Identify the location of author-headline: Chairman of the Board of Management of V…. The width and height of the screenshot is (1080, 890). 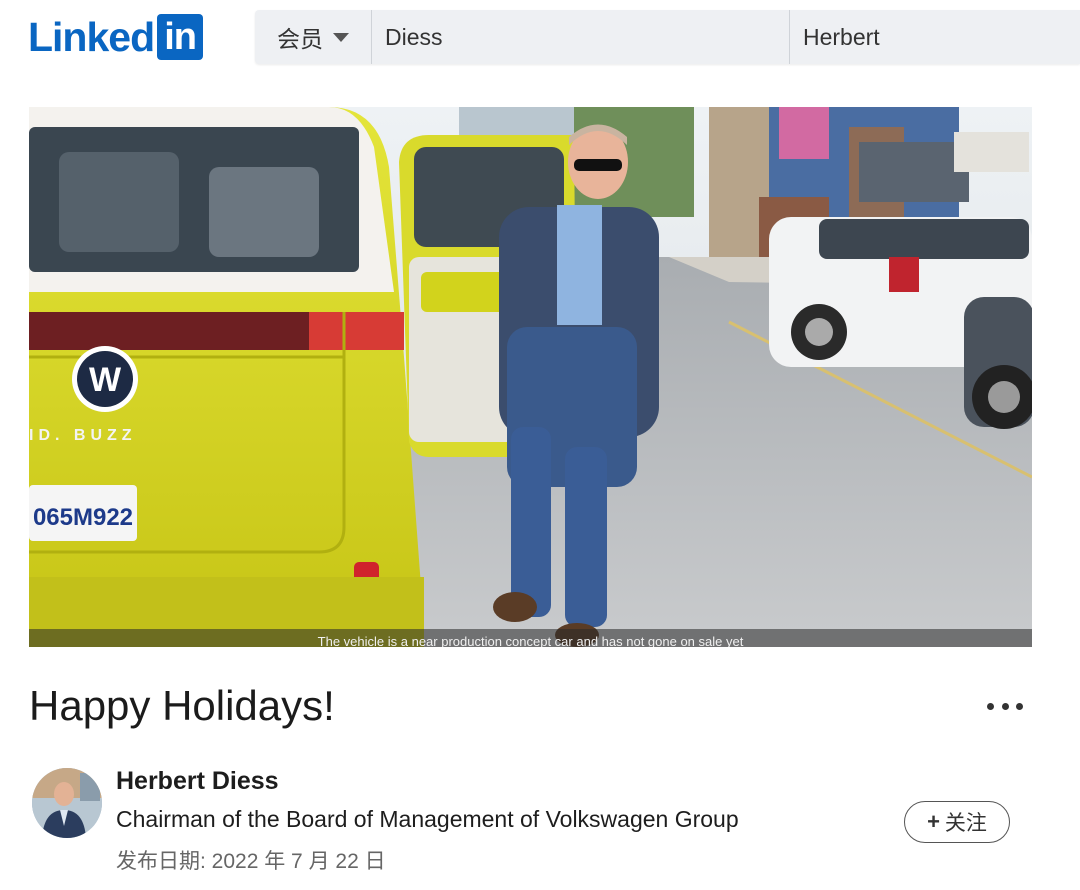
(427, 819).